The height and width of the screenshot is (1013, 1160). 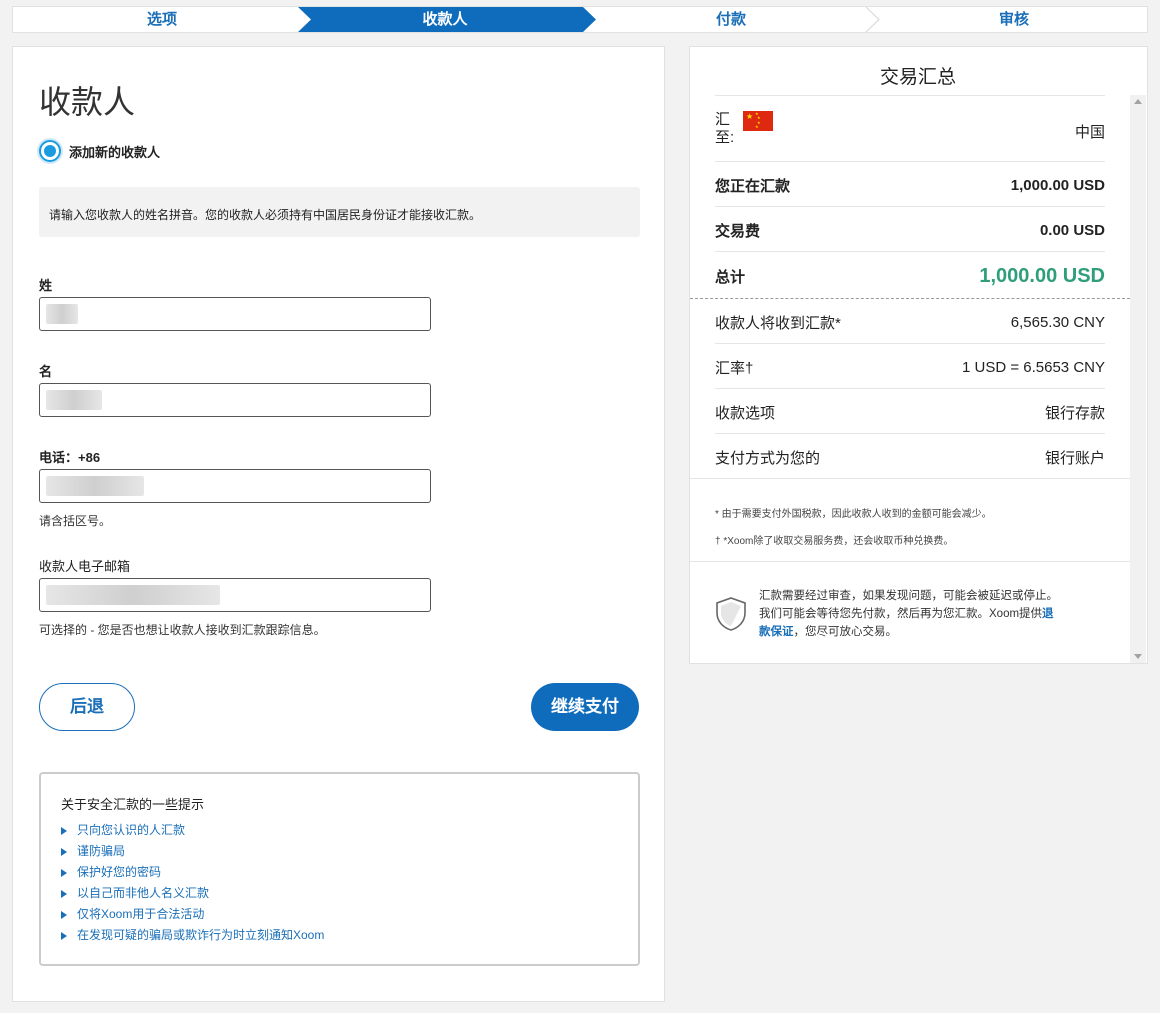 I want to click on step-options: 选项, so click(x=162, y=19).